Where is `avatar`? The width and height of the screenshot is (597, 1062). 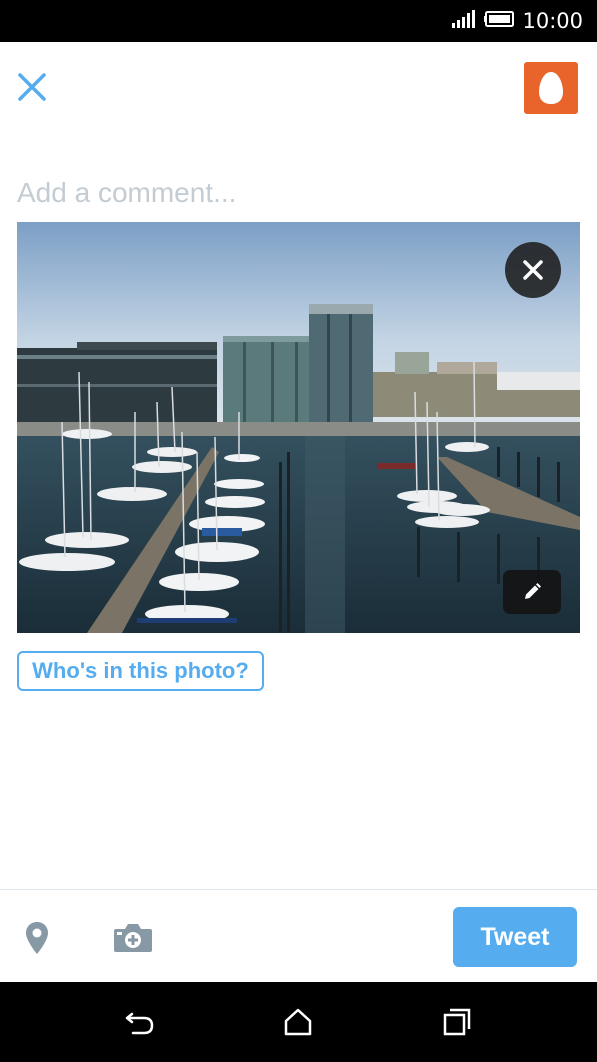
avatar is located at coordinates (551, 88).